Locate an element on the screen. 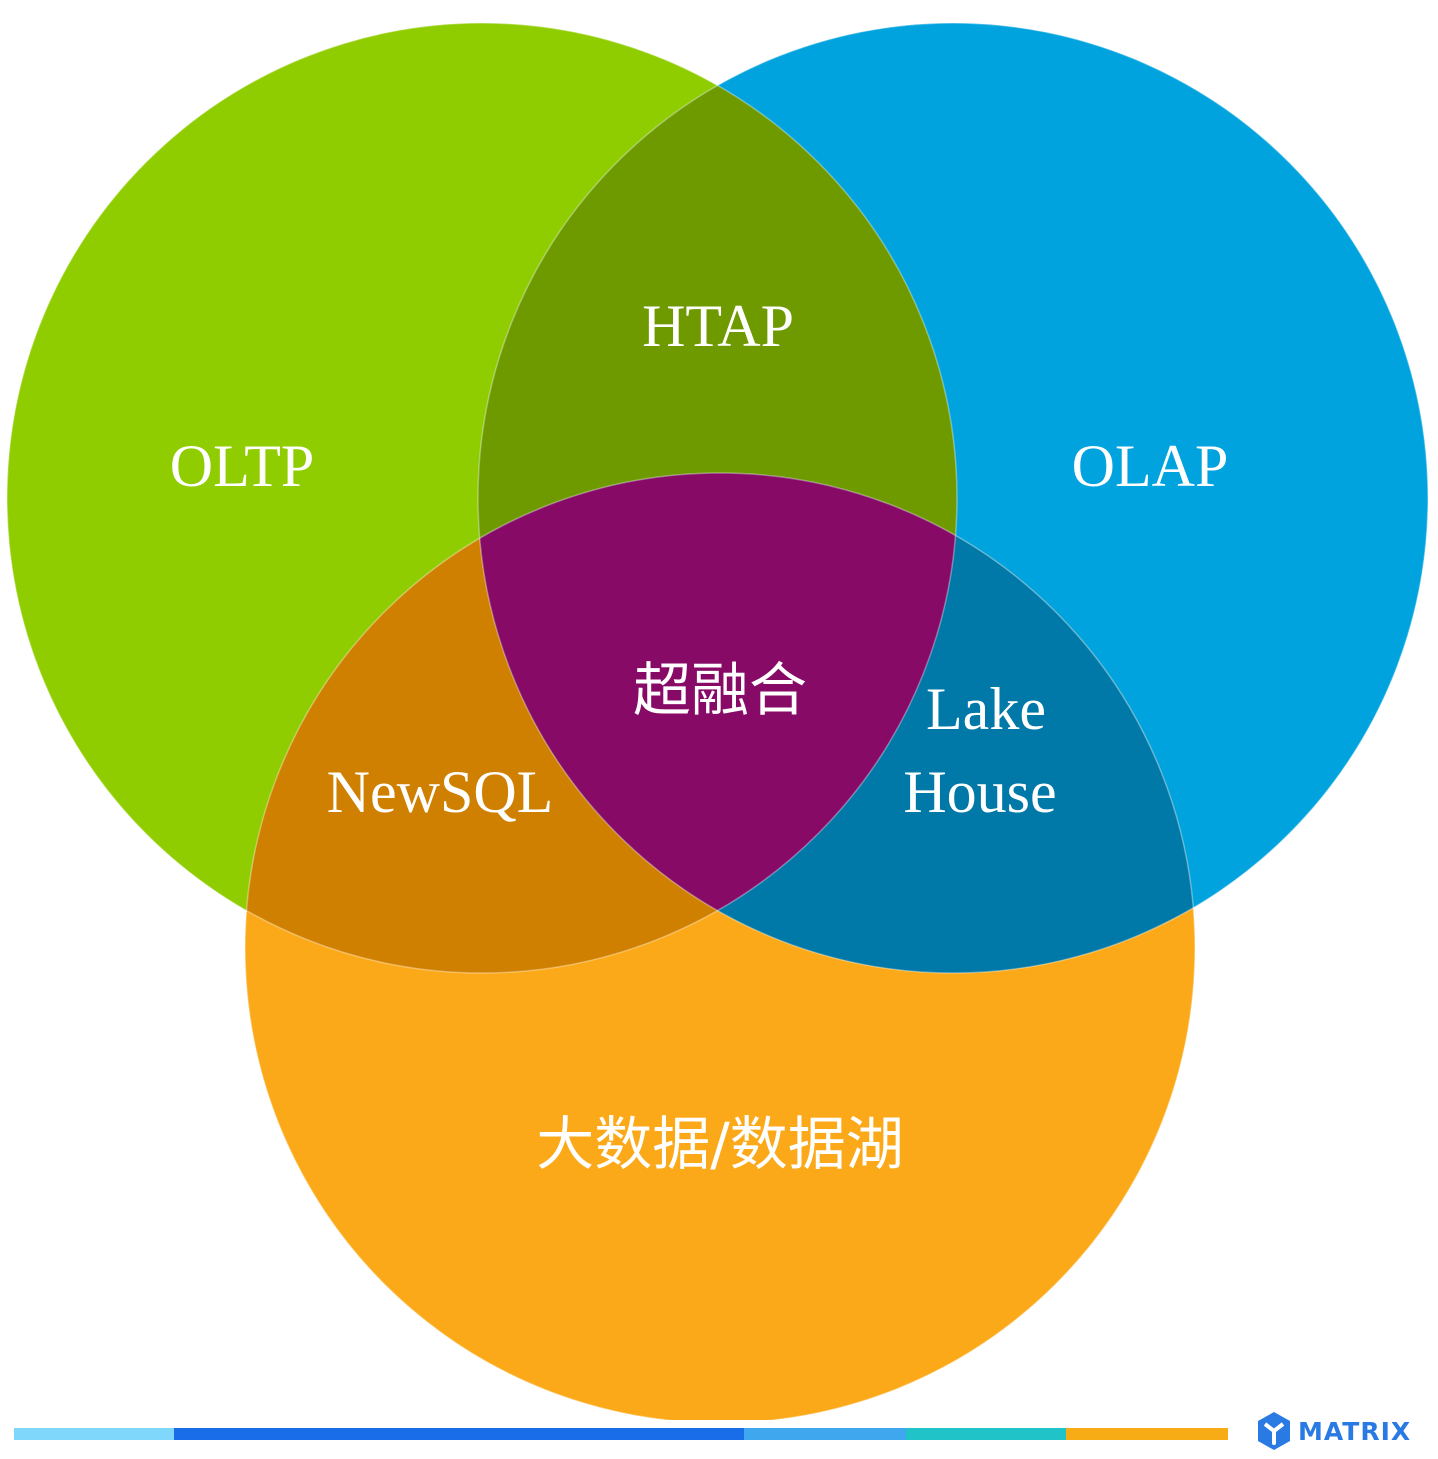 Image resolution: width=1438 pixels, height=1459 pixels. matrix-logo-icon is located at coordinates (1274, 1431).